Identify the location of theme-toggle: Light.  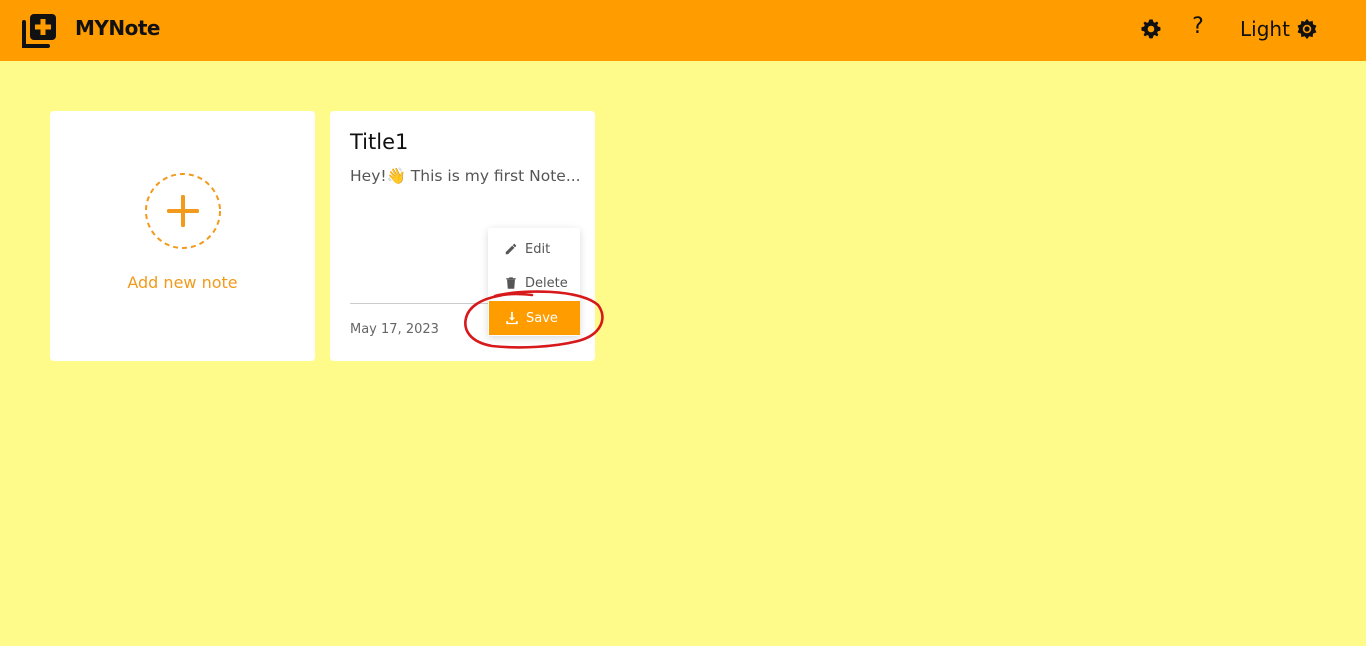
(1279, 29).